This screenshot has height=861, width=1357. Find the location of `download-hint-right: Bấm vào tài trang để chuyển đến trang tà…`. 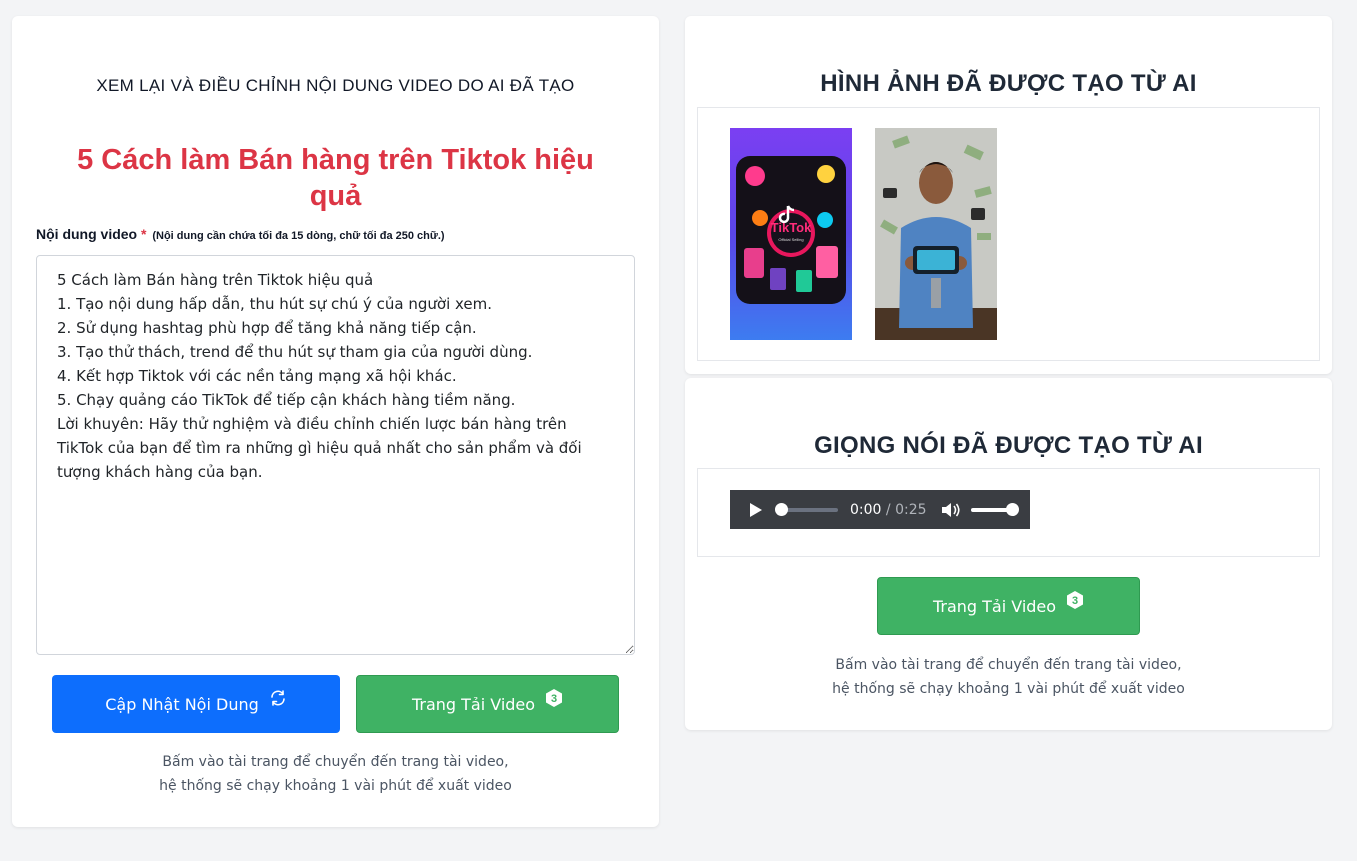

download-hint-right: Bấm vào tài trang để chuyển đến trang tà… is located at coordinates (1008, 677).